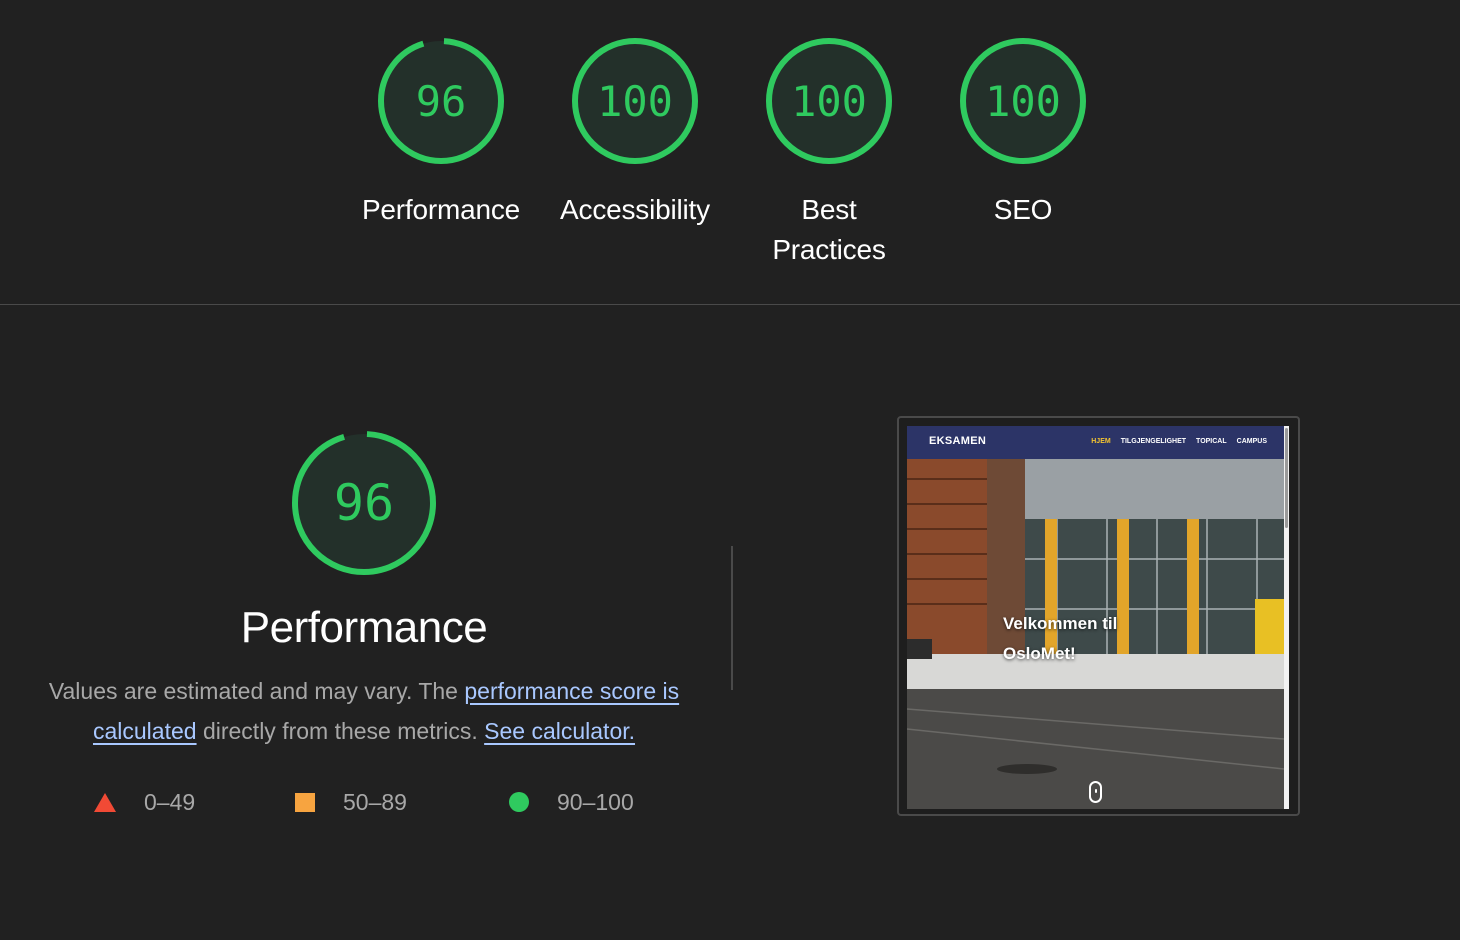  Describe the element at coordinates (1211, 441) in the screenshot. I see `nav-link-topical: TOPICAL` at that location.